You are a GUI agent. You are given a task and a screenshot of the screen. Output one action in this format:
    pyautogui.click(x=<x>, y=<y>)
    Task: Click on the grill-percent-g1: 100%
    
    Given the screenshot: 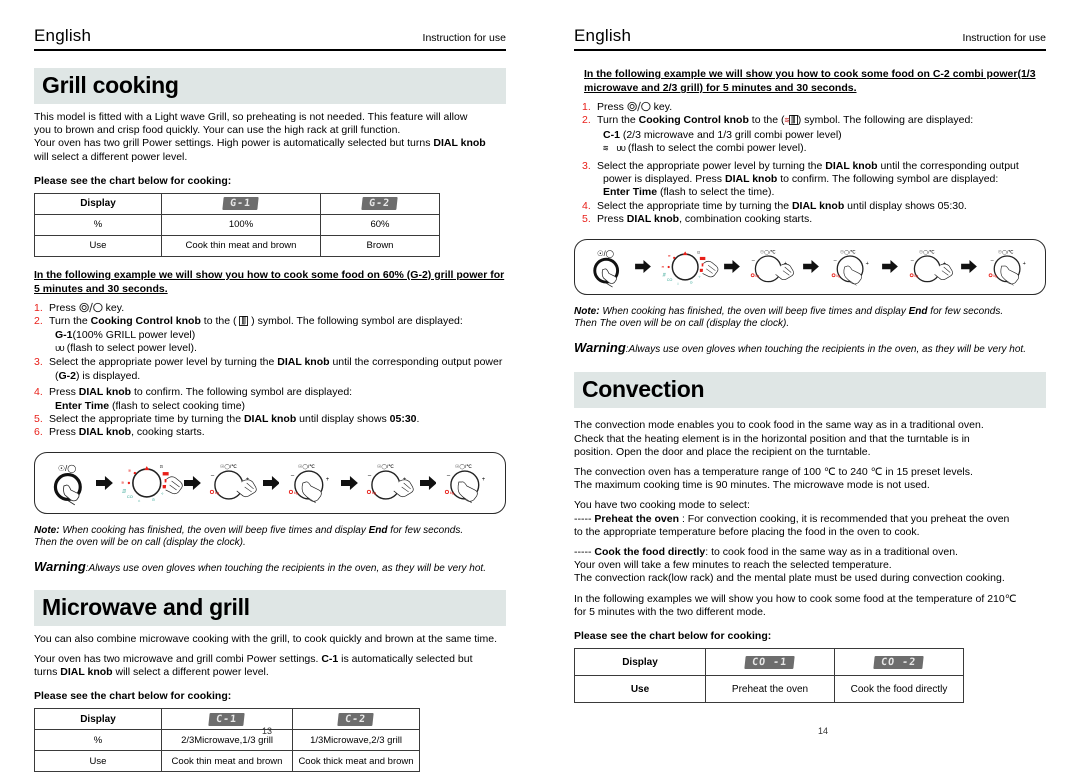 What is the action you would take?
    pyautogui.click(x=241, y=224)
    